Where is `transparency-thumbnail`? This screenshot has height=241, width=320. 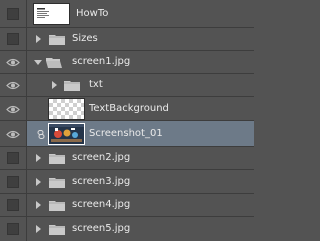
transparency-thumbnail is located at coordinates (66, 109).